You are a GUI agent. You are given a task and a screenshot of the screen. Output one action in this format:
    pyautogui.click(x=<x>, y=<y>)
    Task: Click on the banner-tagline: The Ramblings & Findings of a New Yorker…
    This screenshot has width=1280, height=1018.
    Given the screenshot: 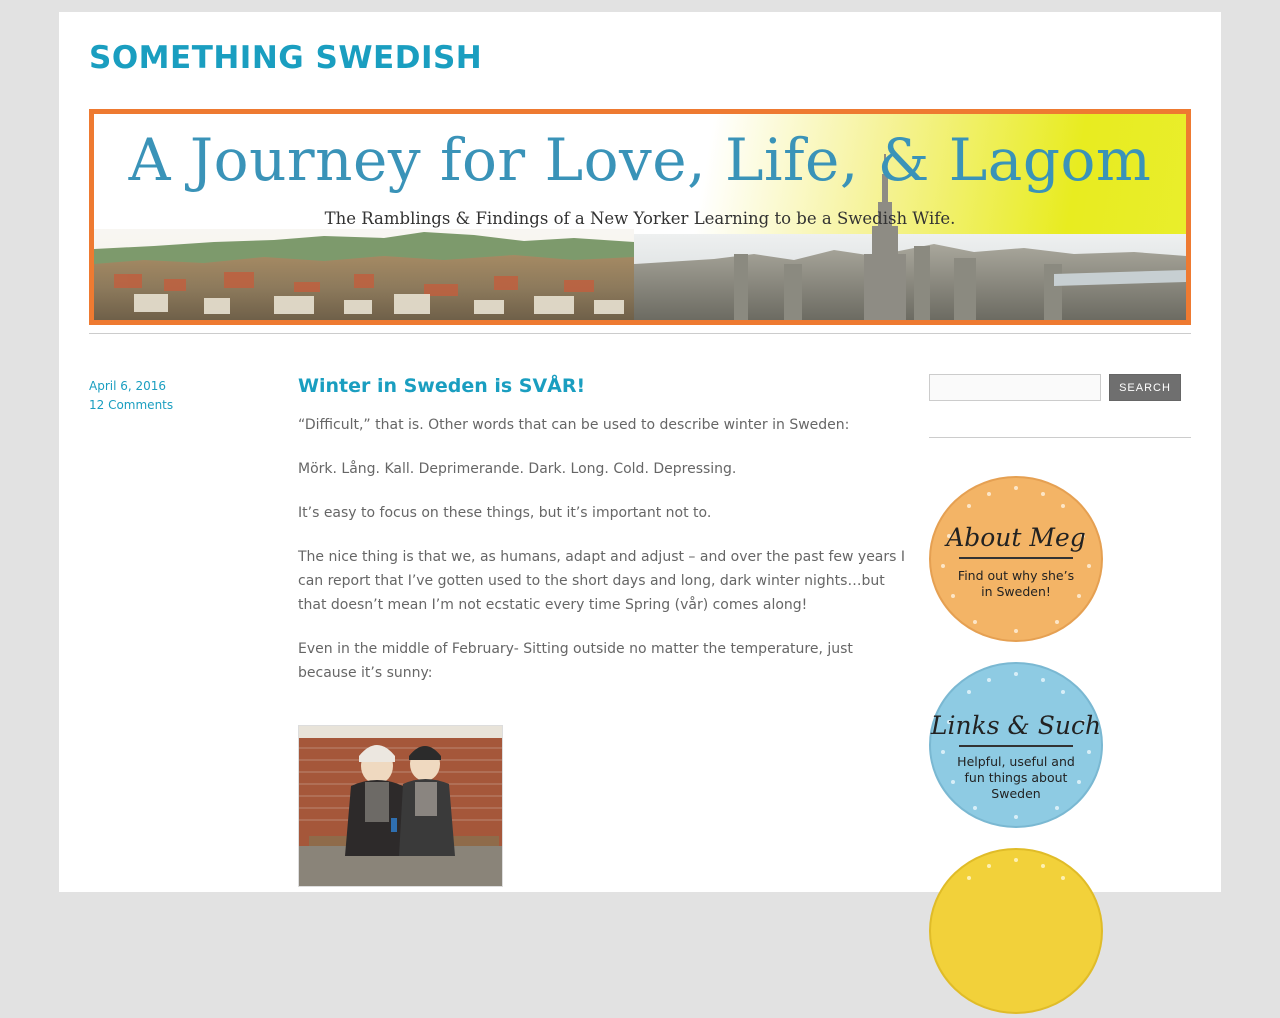 What is the action you would take?
    pyautogui.click(x=640, y=218)
    